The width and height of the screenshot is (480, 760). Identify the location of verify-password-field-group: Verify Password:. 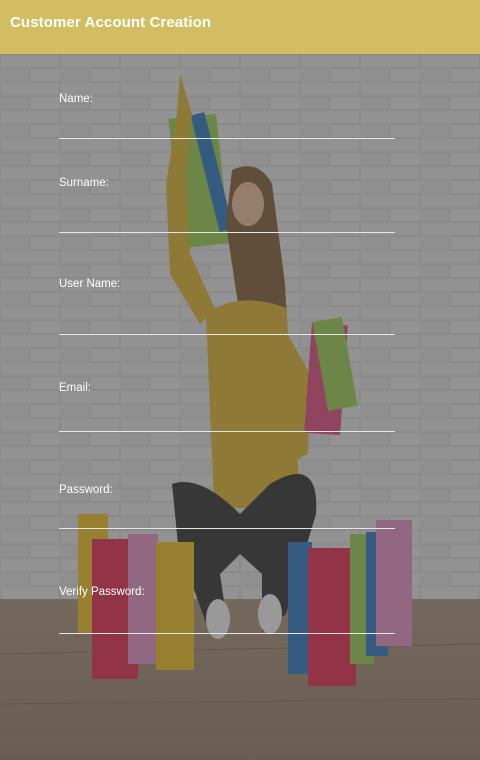
(227, 609).